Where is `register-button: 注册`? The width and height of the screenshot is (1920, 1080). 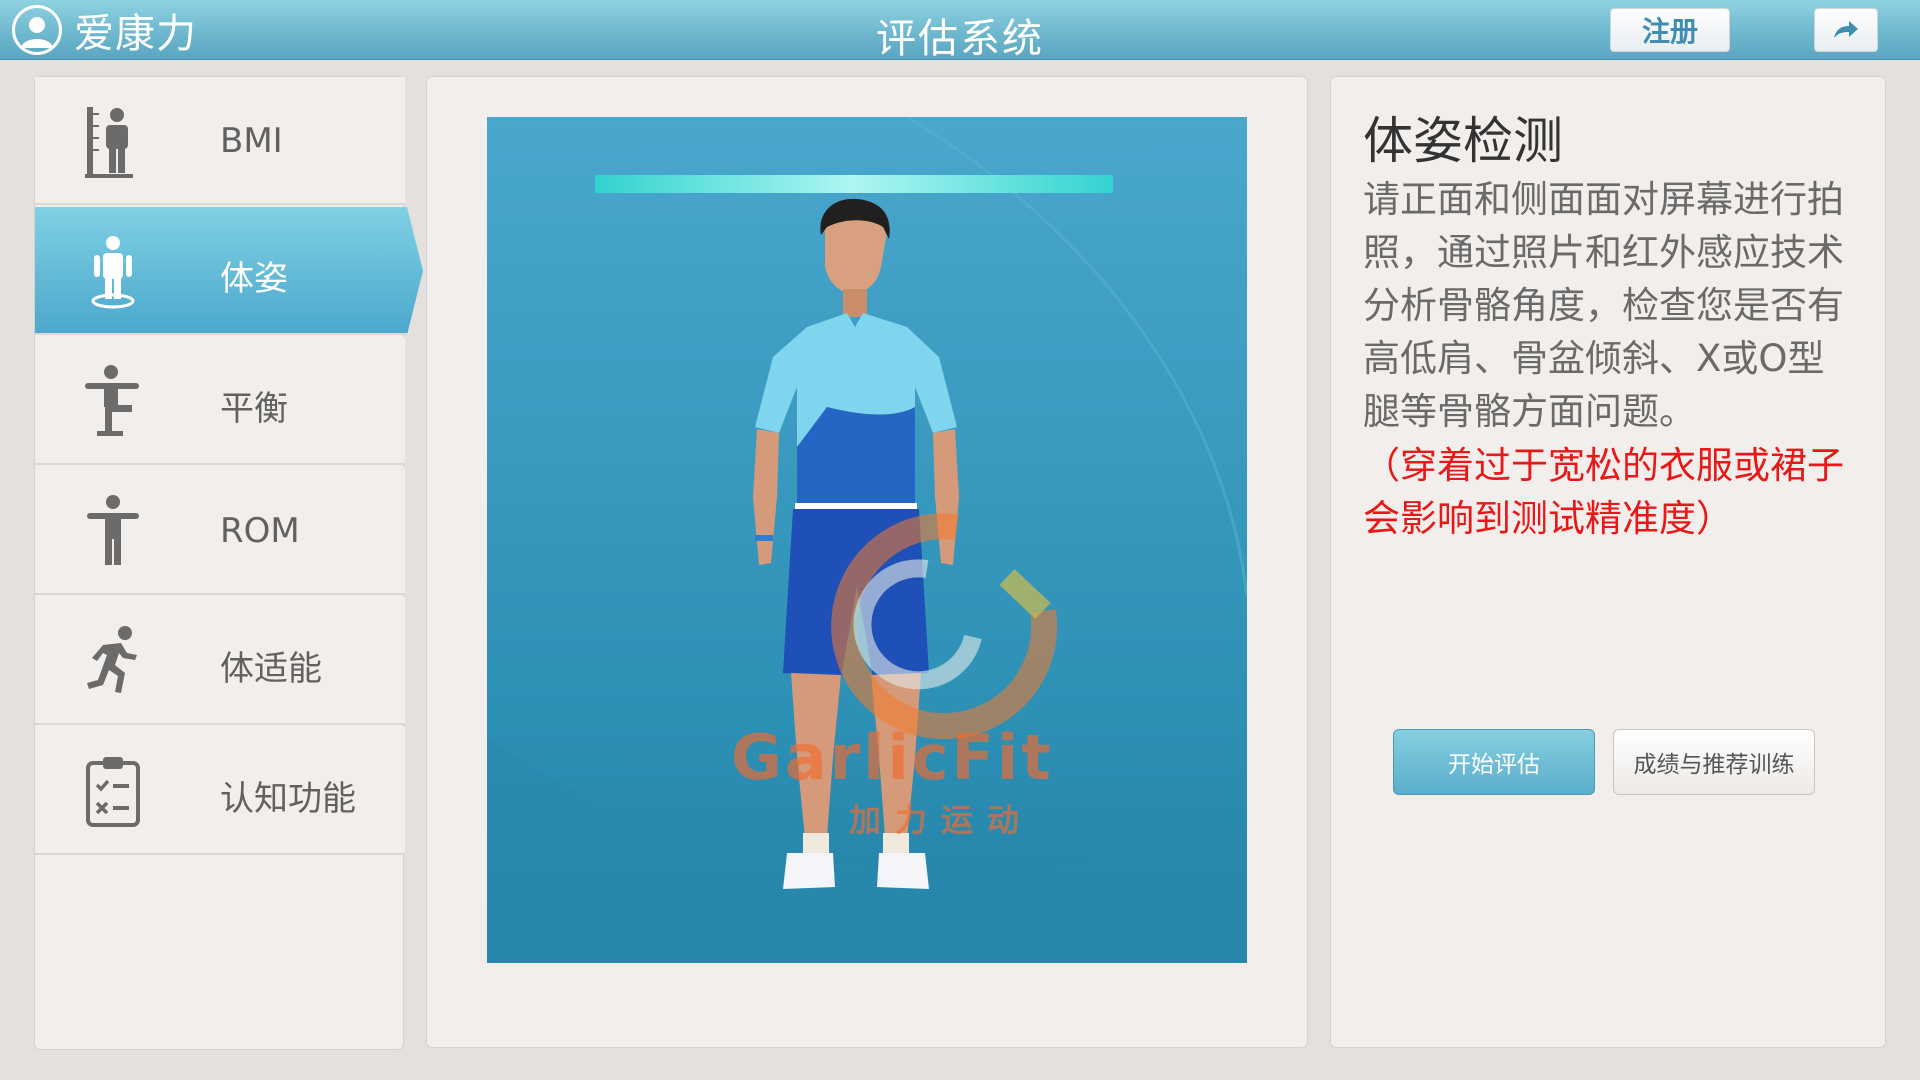 register-button: 注册 is located at coordinates (1670, 30).